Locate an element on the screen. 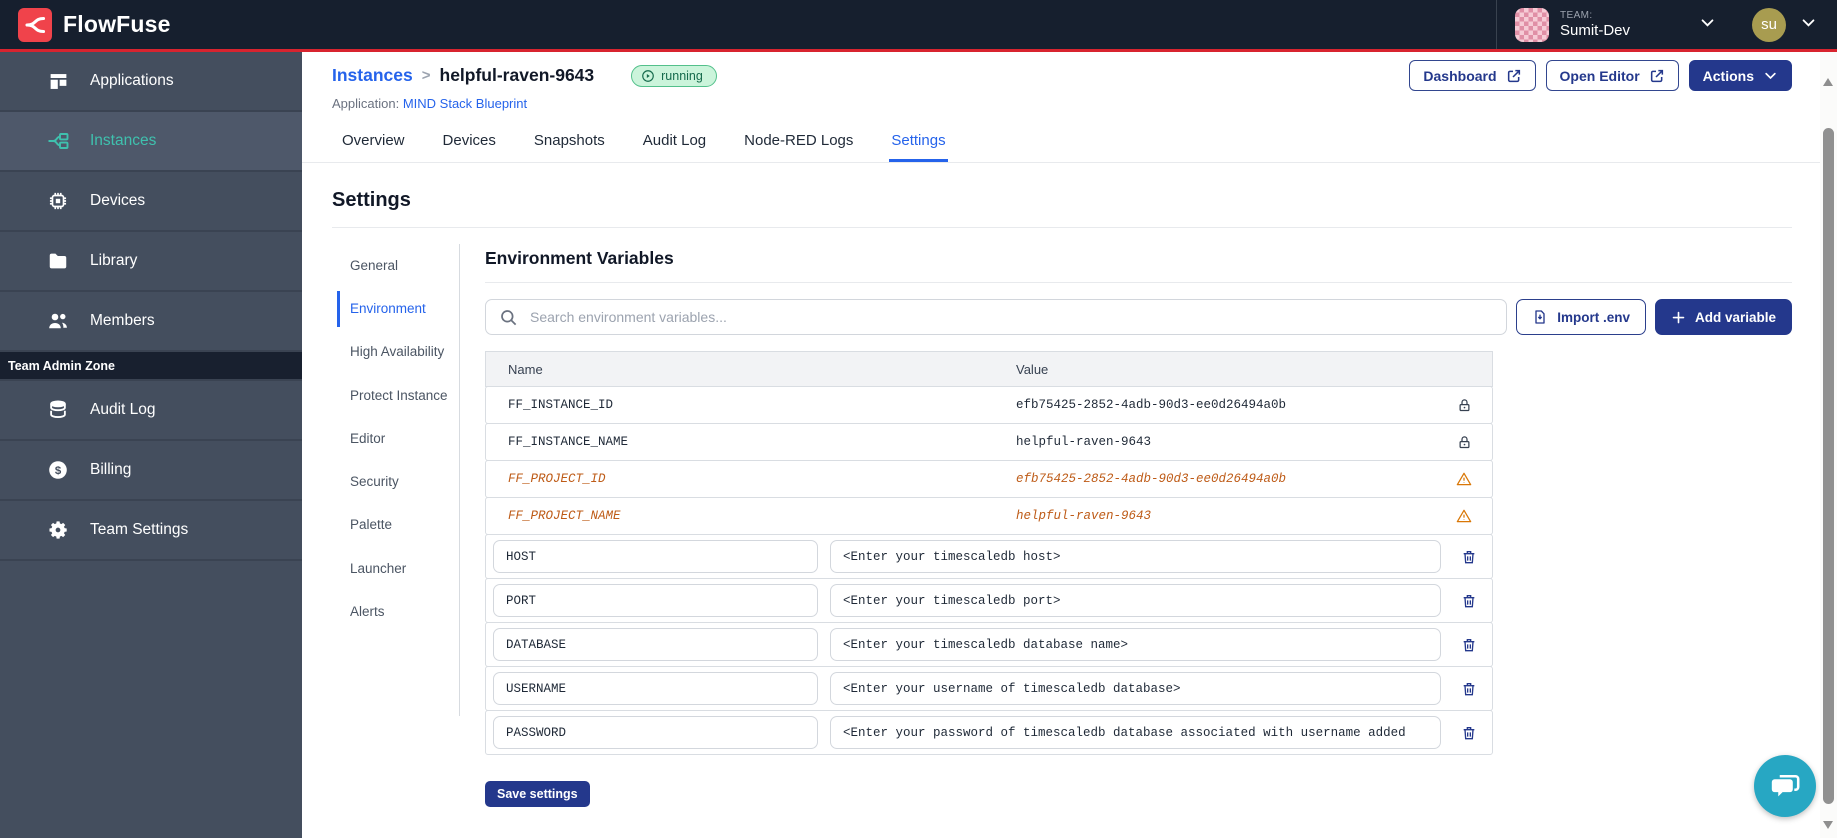 This screenshot has width=1837, height=838. sidebar-item-library: Library is located at coordinates (151, 262).